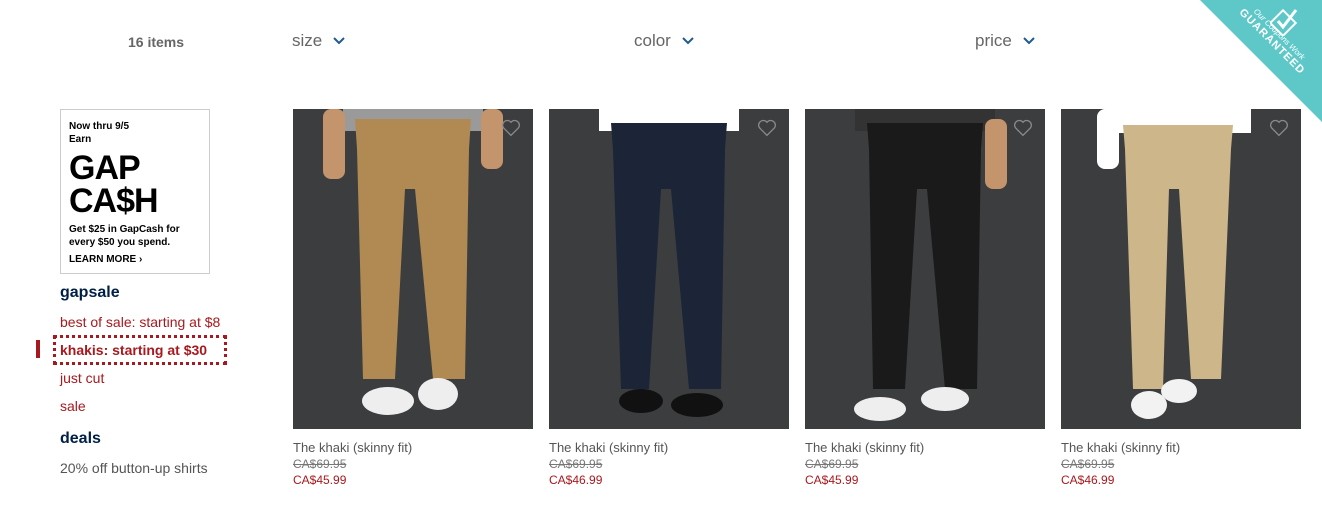 Image resolution: width=1322 pixels, height=509 pixels. What do you see at coordinates (993, 40) in the screenshot?
I see `price-filter-label: price` at bounding box center [993, 40].